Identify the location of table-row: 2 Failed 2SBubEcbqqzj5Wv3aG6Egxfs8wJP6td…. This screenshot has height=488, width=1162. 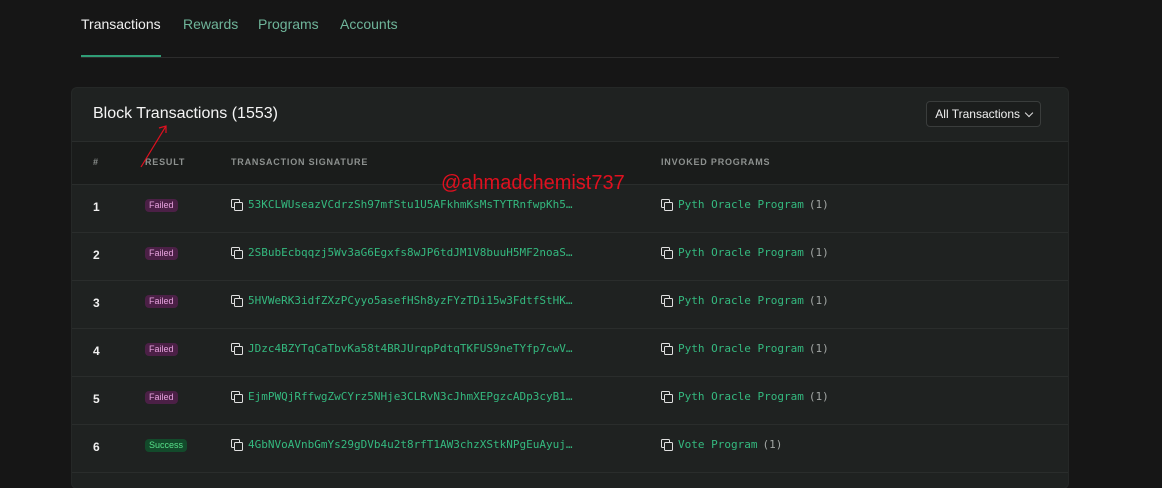
(570, 256).